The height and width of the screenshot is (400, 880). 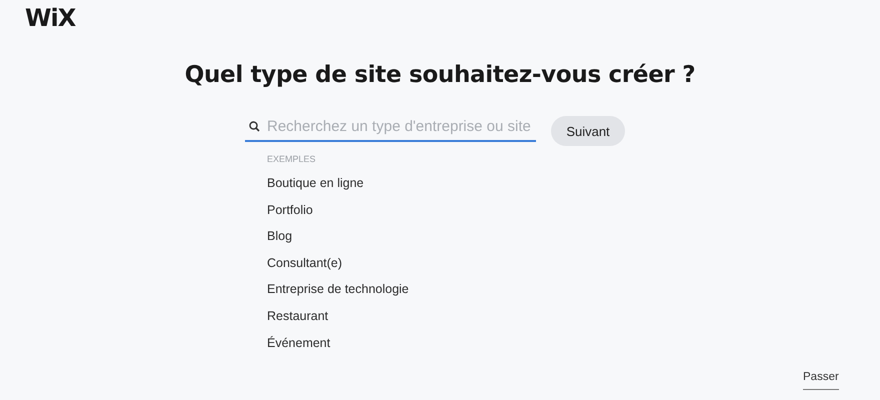 I want to click on search-field: Recherchez un type d'entreprise ou site, so click(x=390, y=127).